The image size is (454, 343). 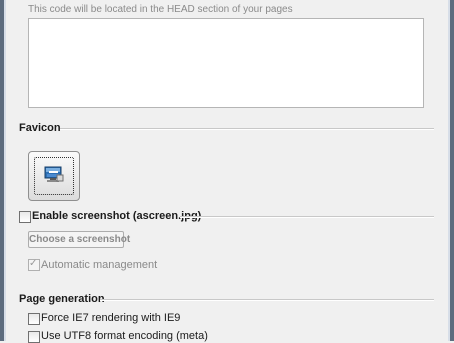 What do you see at coordinates (117, 216) in the screenshot?
I see `enable-screenshot-label: Enable screenshot (ascreen.jpg)` at bounding box center [117, 216].